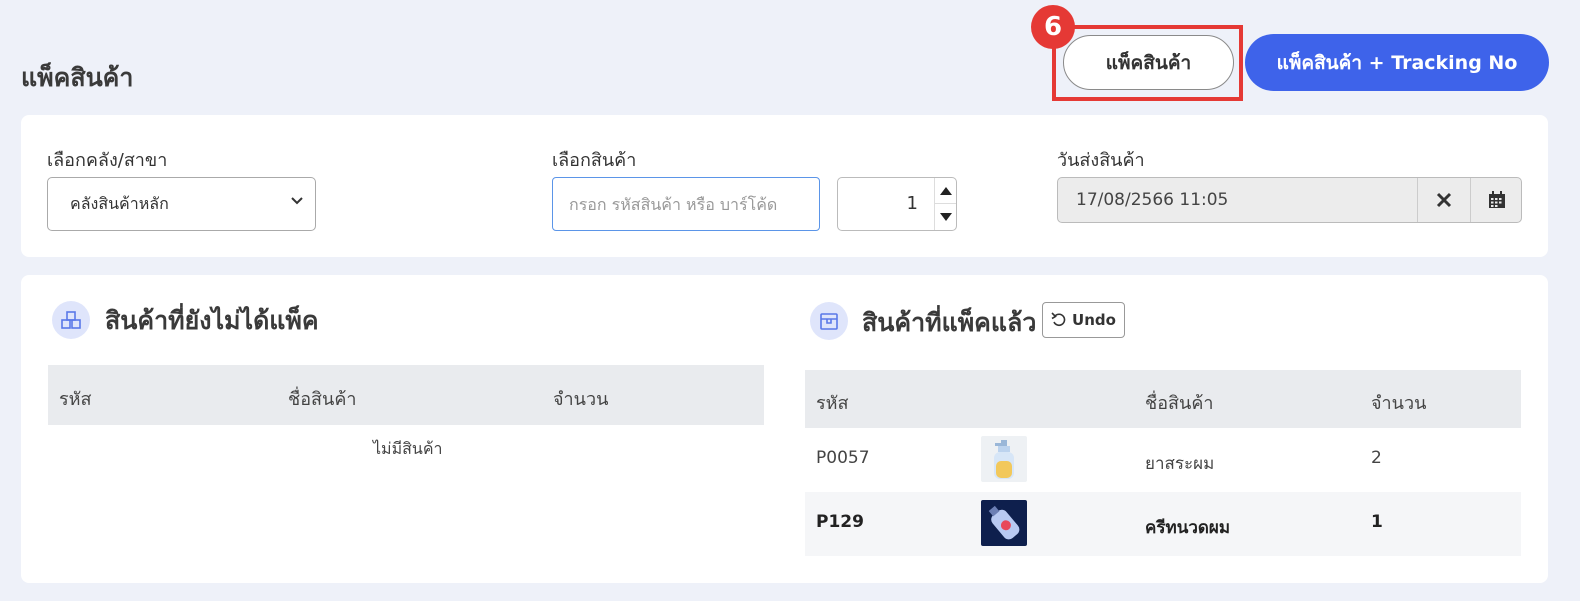 This screenshot has height=601, width=1580. I want to click on ship-date-value: 17/08/2566 11:05, so click(1152, 200).